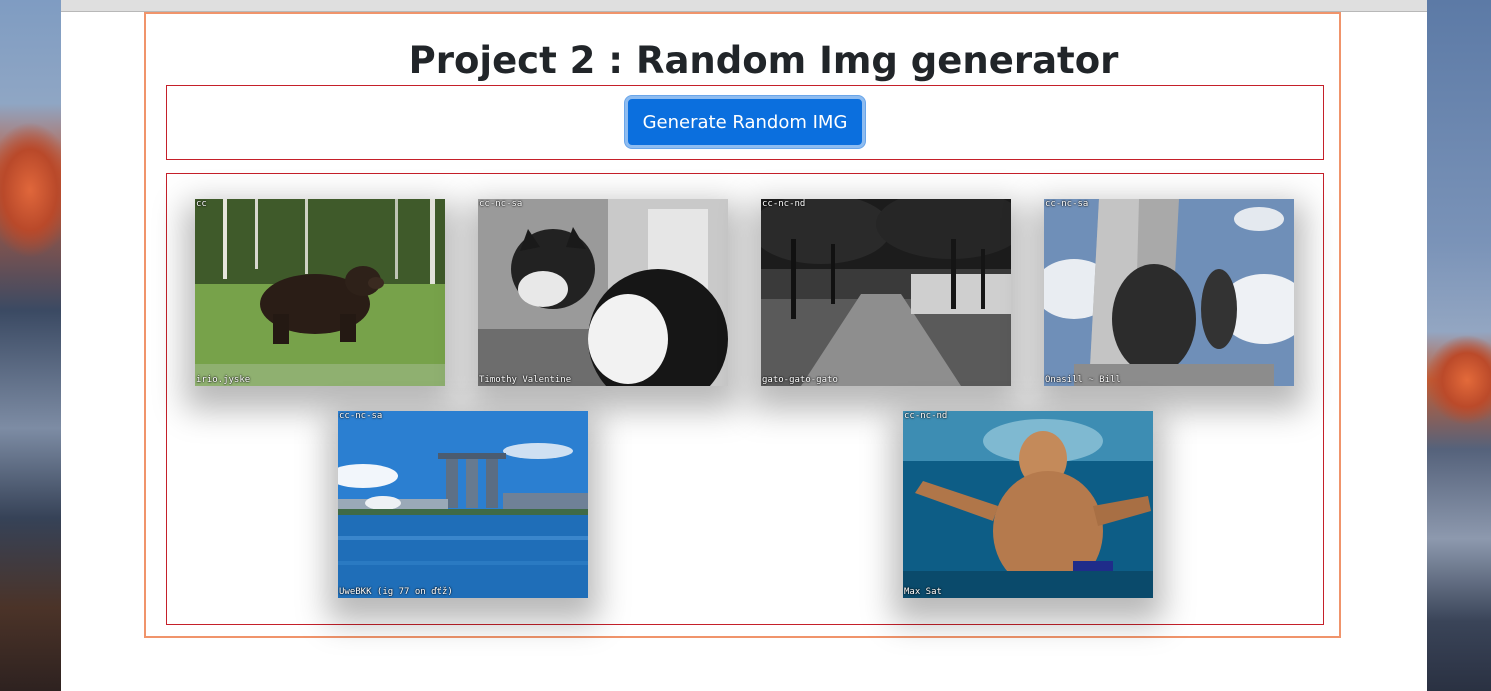 The width and height of the screenshot is (1491, 691). What do you see at coordinates (744, 6) in the screenshot?
I see `browser-top-bar` at bounding box center [744, 6].